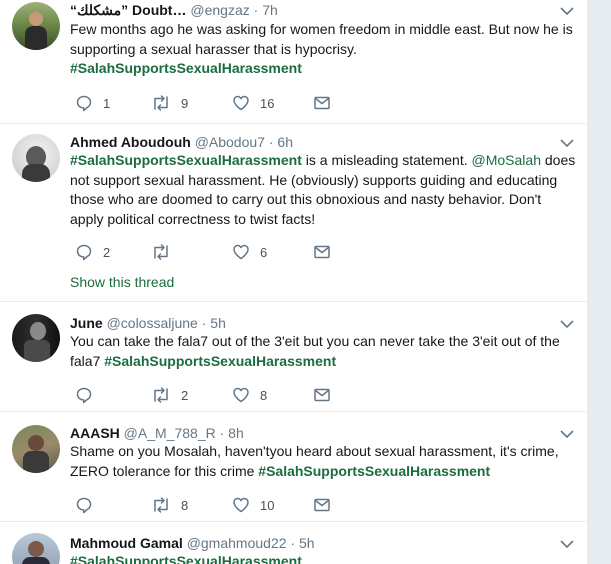 The image size is (611, 564). I want to click on tweet-header: “مشكلك” Doubt… @engzaz · 7h, so click(174, 10).